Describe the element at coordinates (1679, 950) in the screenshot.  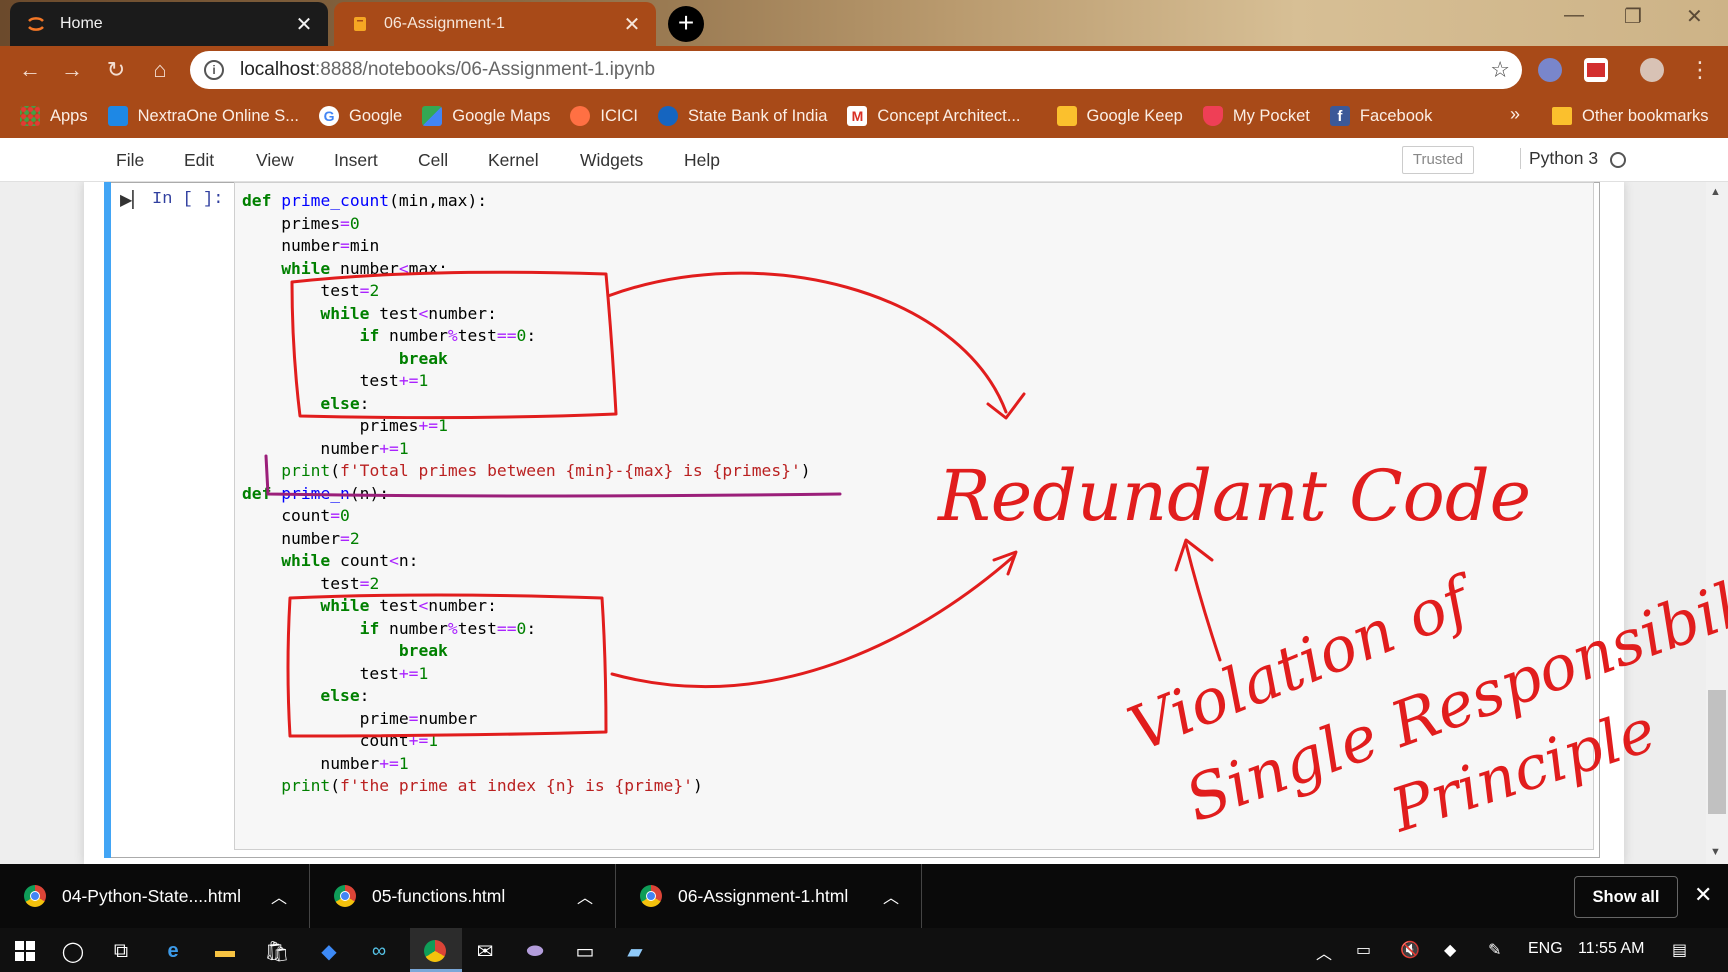
I see `notifications-icon: ▤` at that location.